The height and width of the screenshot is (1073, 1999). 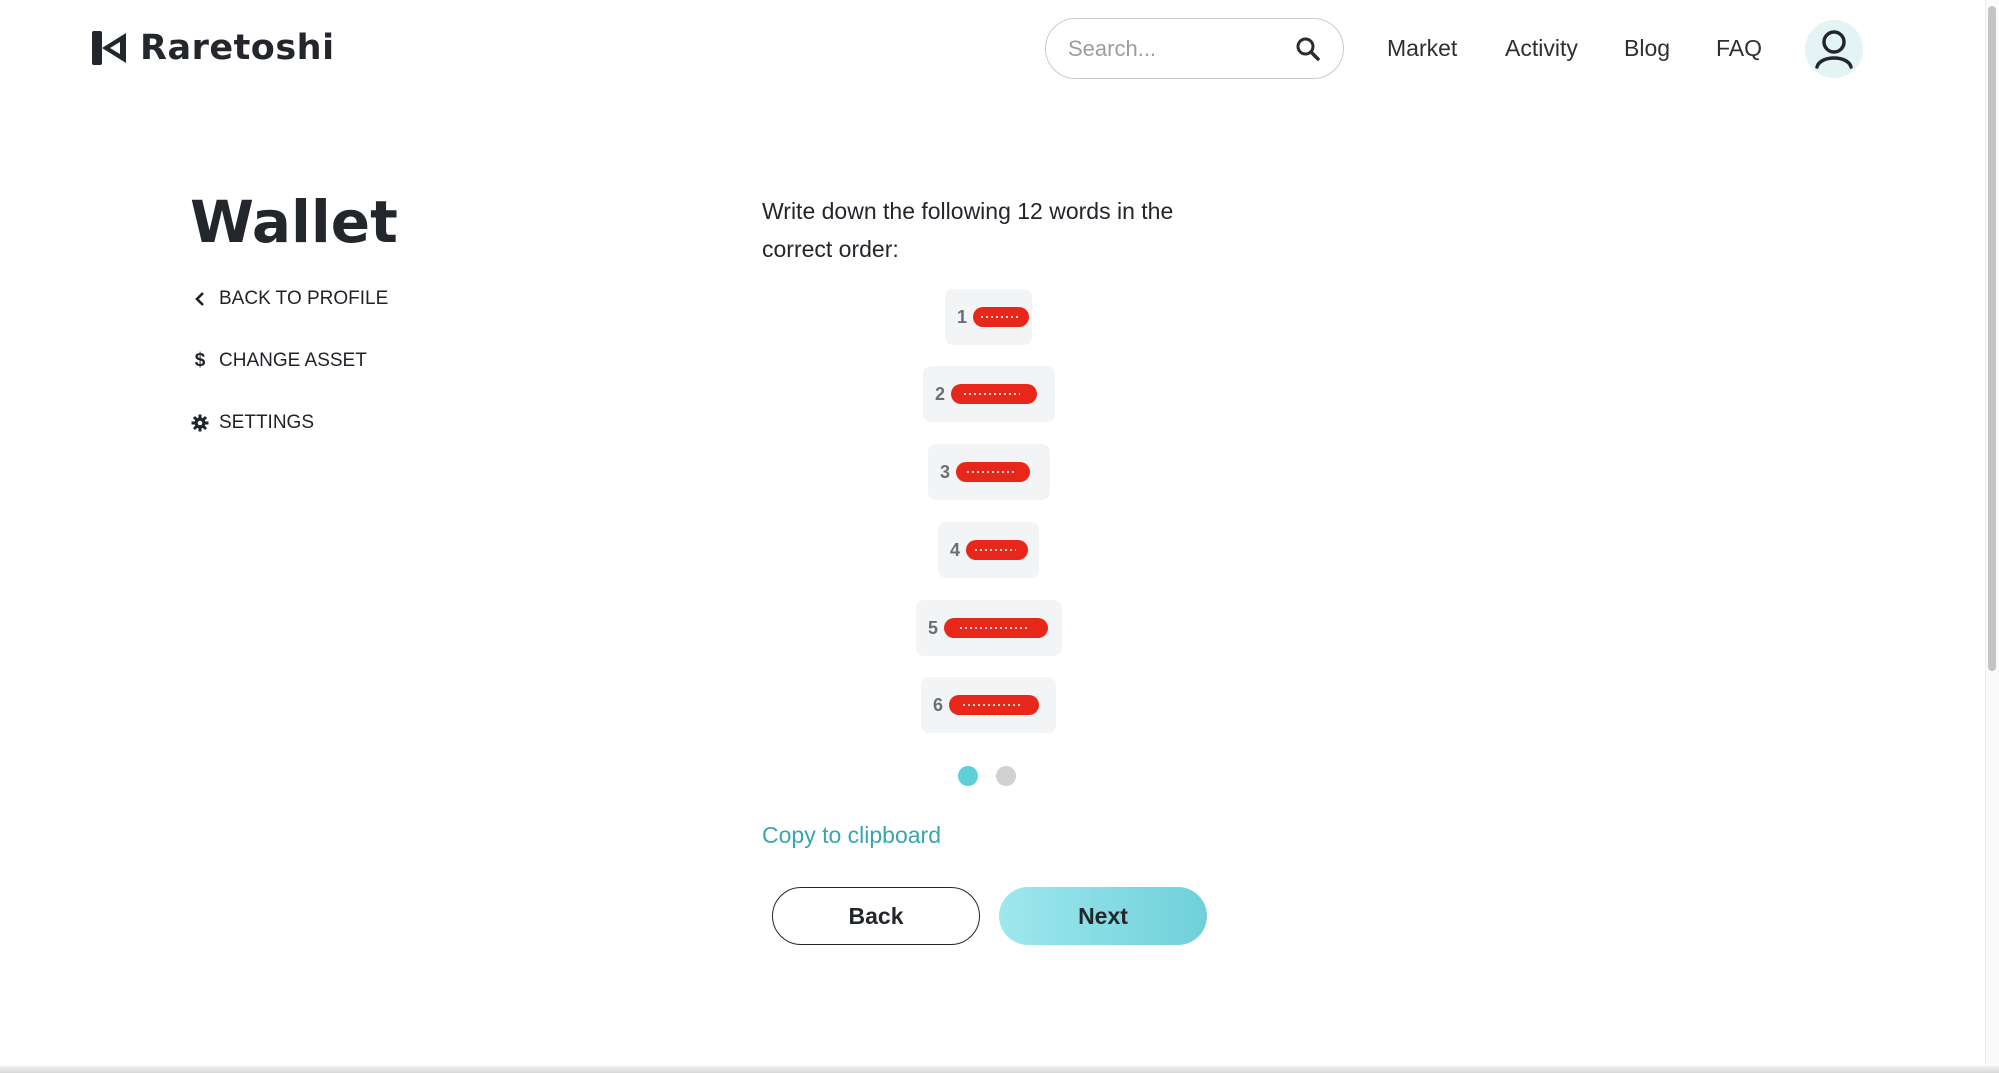 I want to click on user-icon, so click(x=1834, y=49).